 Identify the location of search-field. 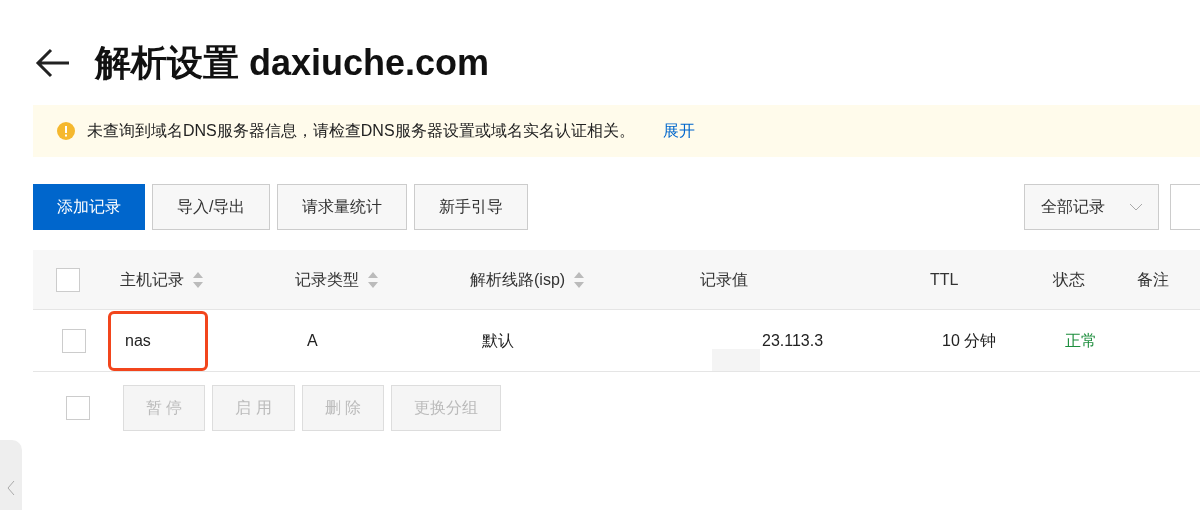
(1185, 207).